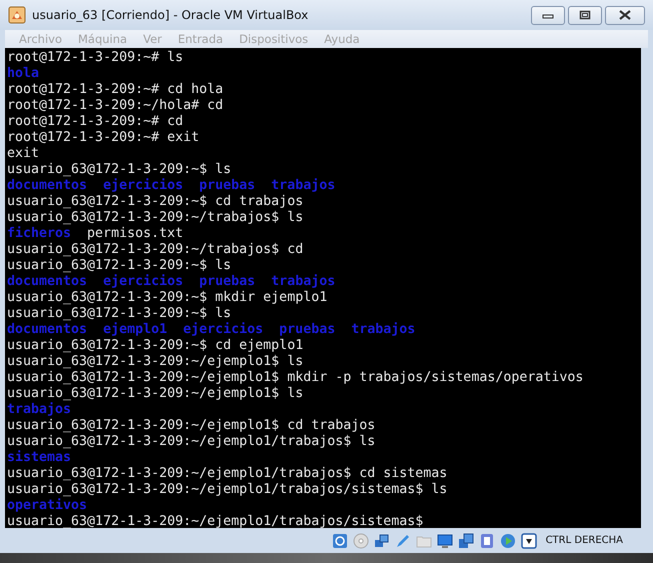 Image resolution: width=653 pixels, height=563 pixels. What do you see at coordinates (215, 521) in the screenshot?
I see `terminal-text: usuario_63@172-1-3-209:~/ejemplo1/trabajos/sistemas$` at bounding box center [215, 521].